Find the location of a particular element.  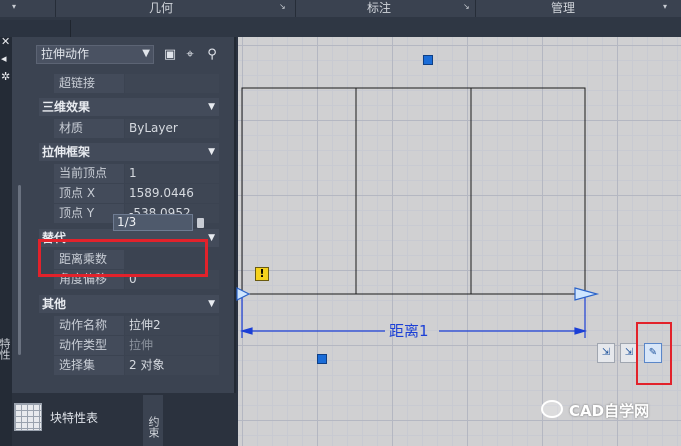

property-value: 1589.0446 is located at coordinates (172, 193).